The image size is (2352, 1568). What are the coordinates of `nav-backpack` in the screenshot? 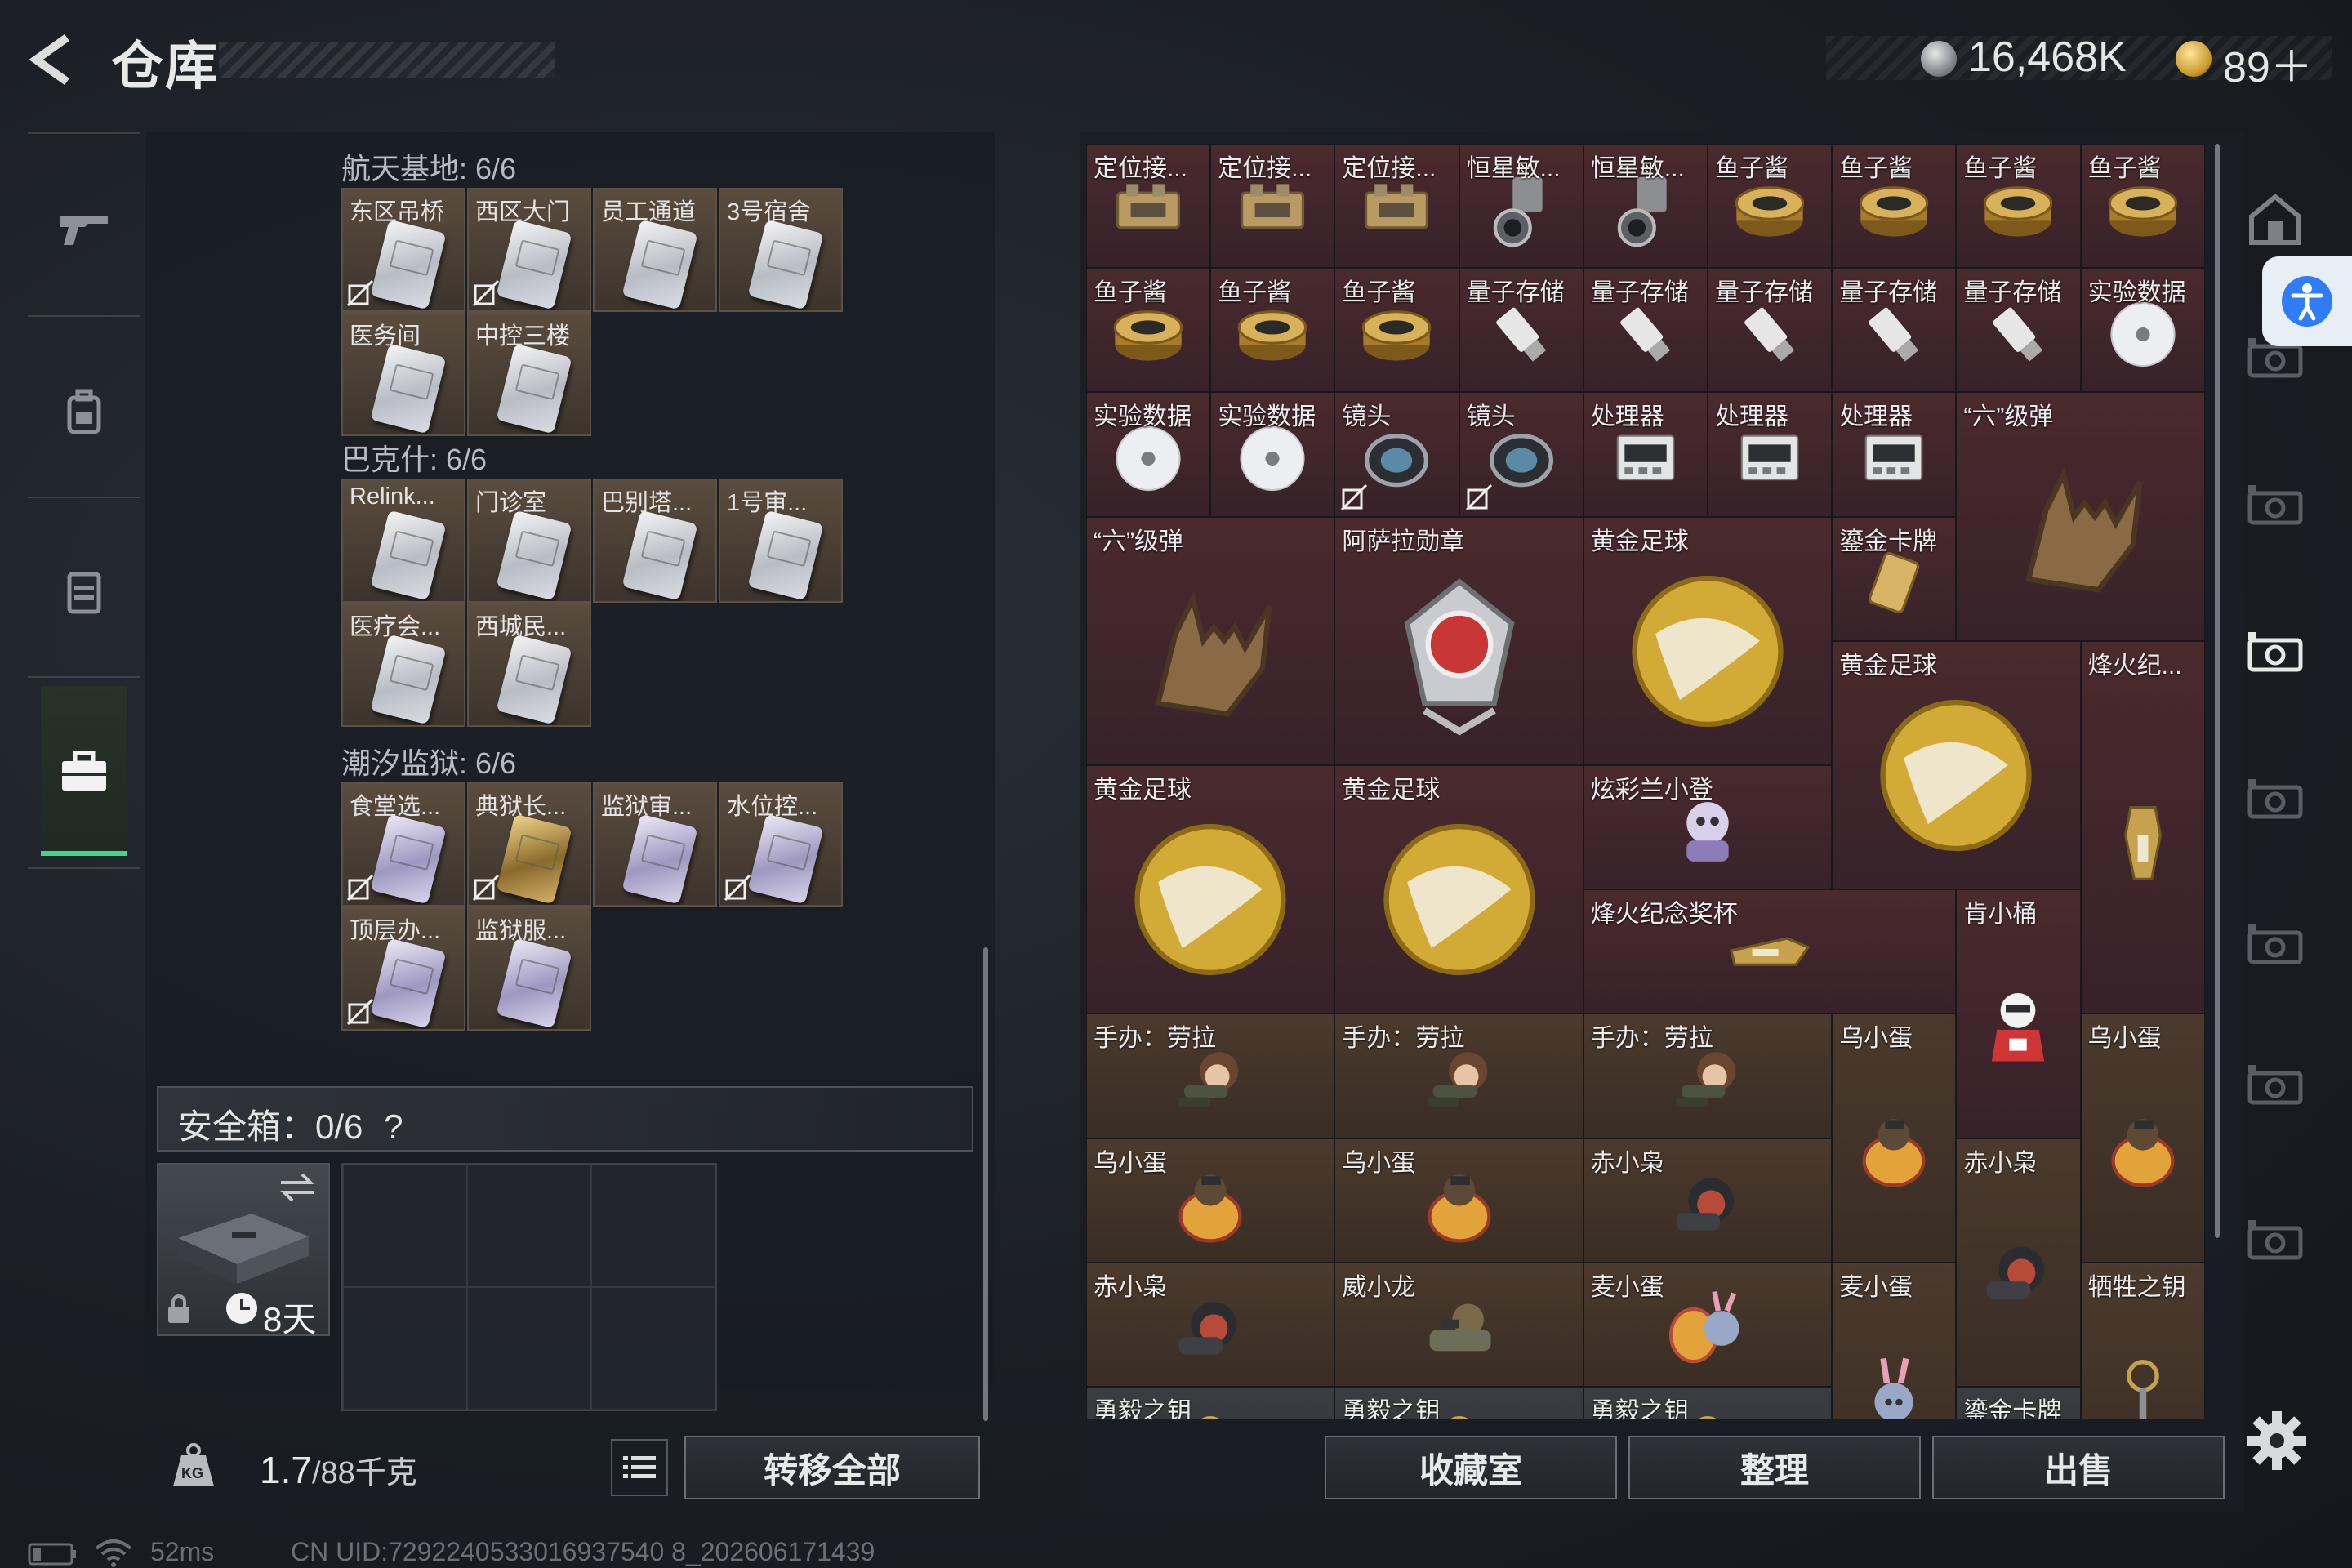 It's located at (84, 412).